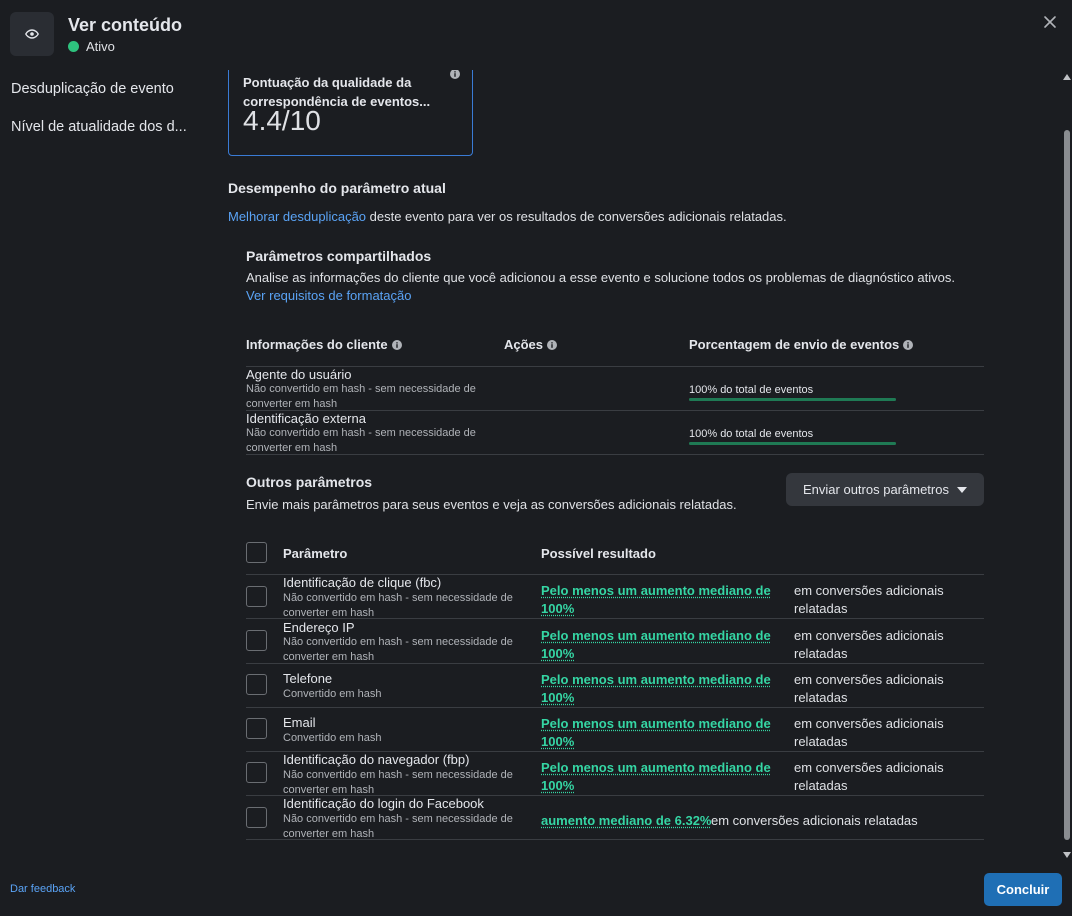 This screenshot has height=916, width=1072. I want to click on param-name: Agente do usuário, so click(299, 374).